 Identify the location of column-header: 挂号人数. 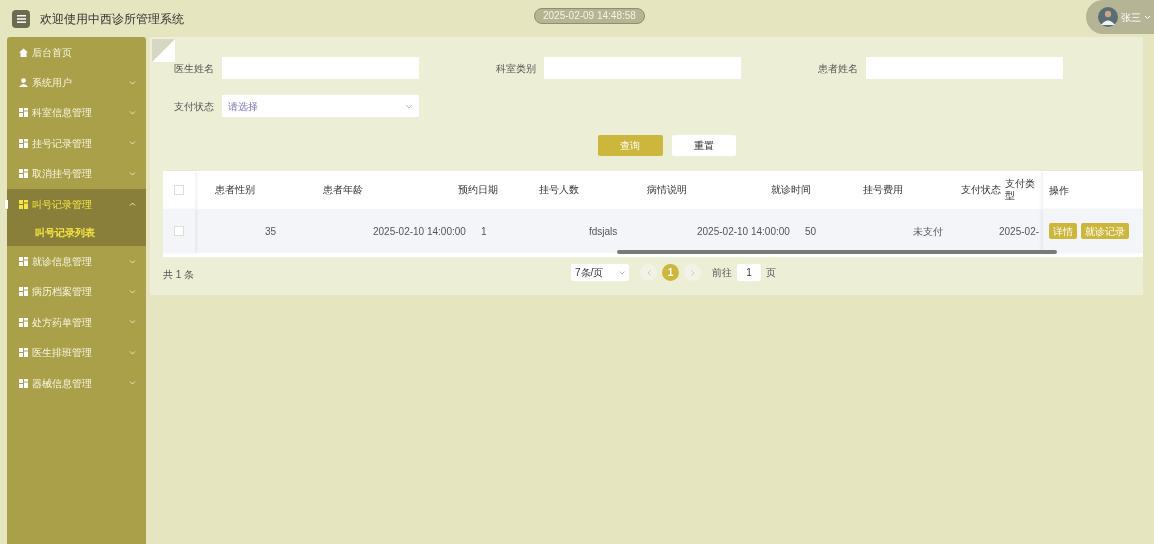
(559, 190).